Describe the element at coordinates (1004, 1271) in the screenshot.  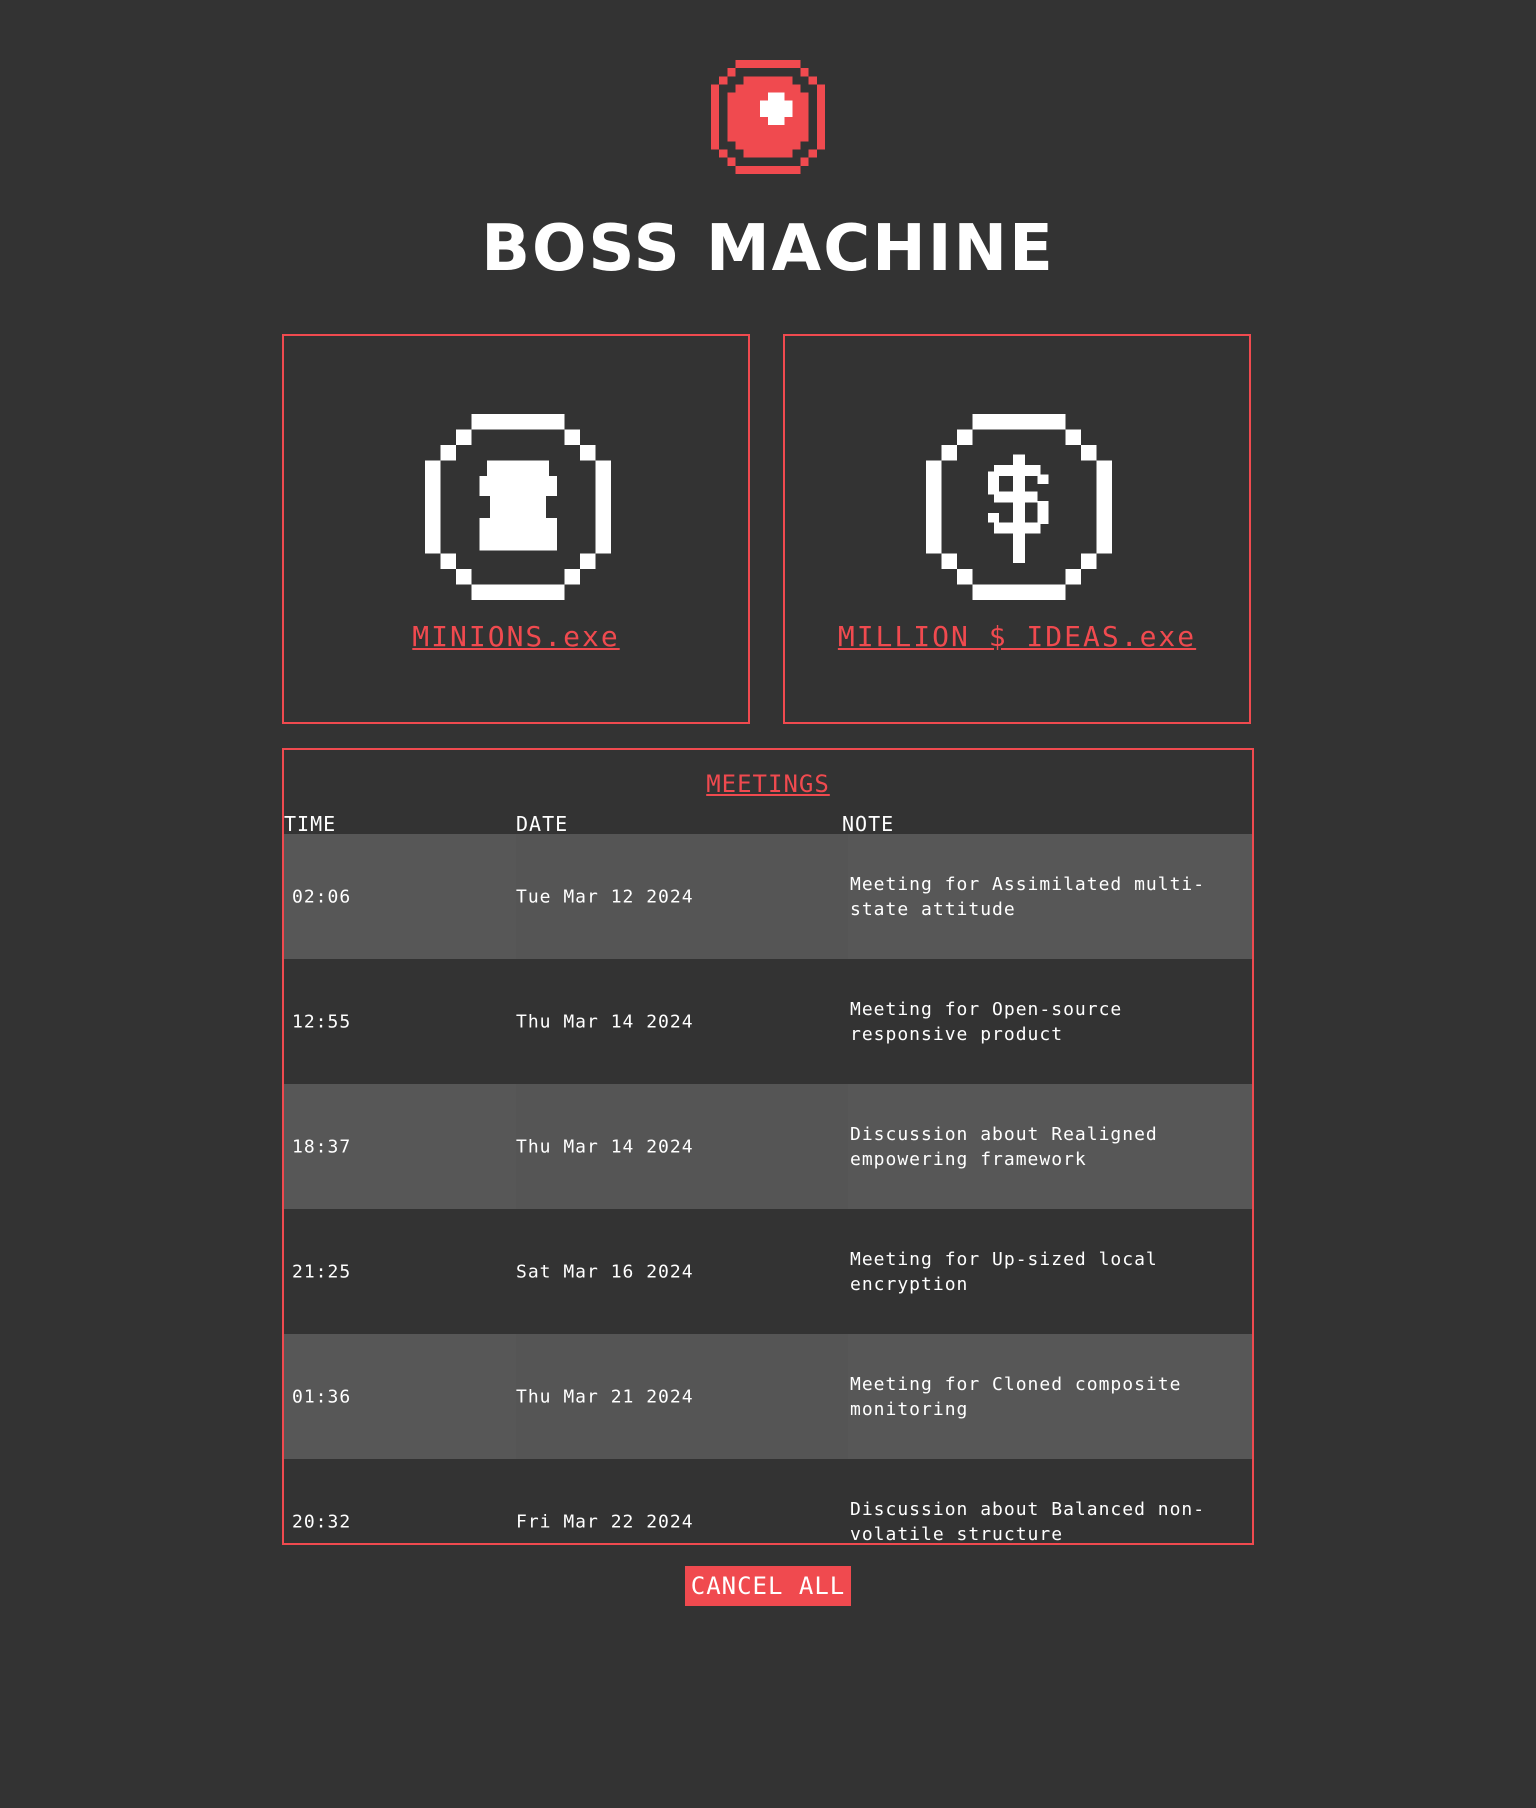
I see `meeting-note: Meeting for Up-sized local encryption` at that location.